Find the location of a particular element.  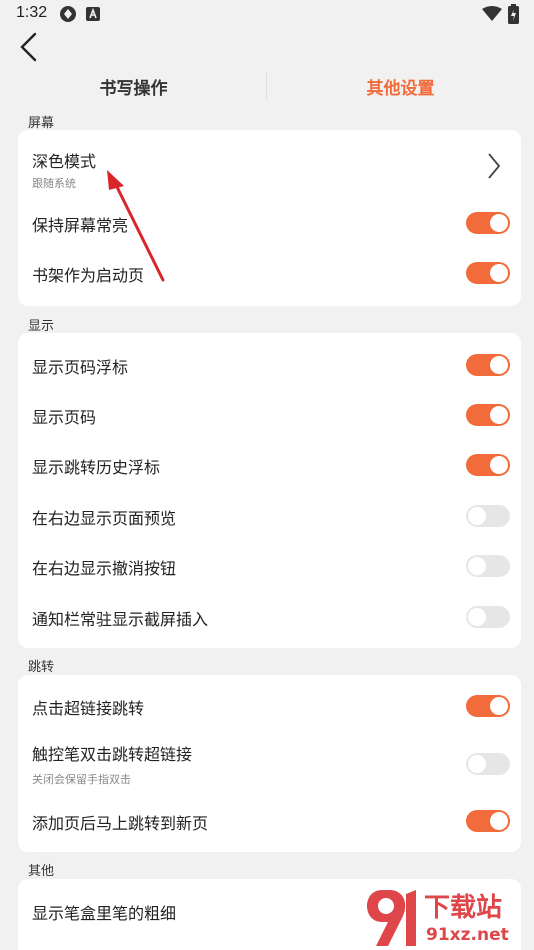

display-row-label: 在右边显示页面预览 is located at coordinates (104, 518).